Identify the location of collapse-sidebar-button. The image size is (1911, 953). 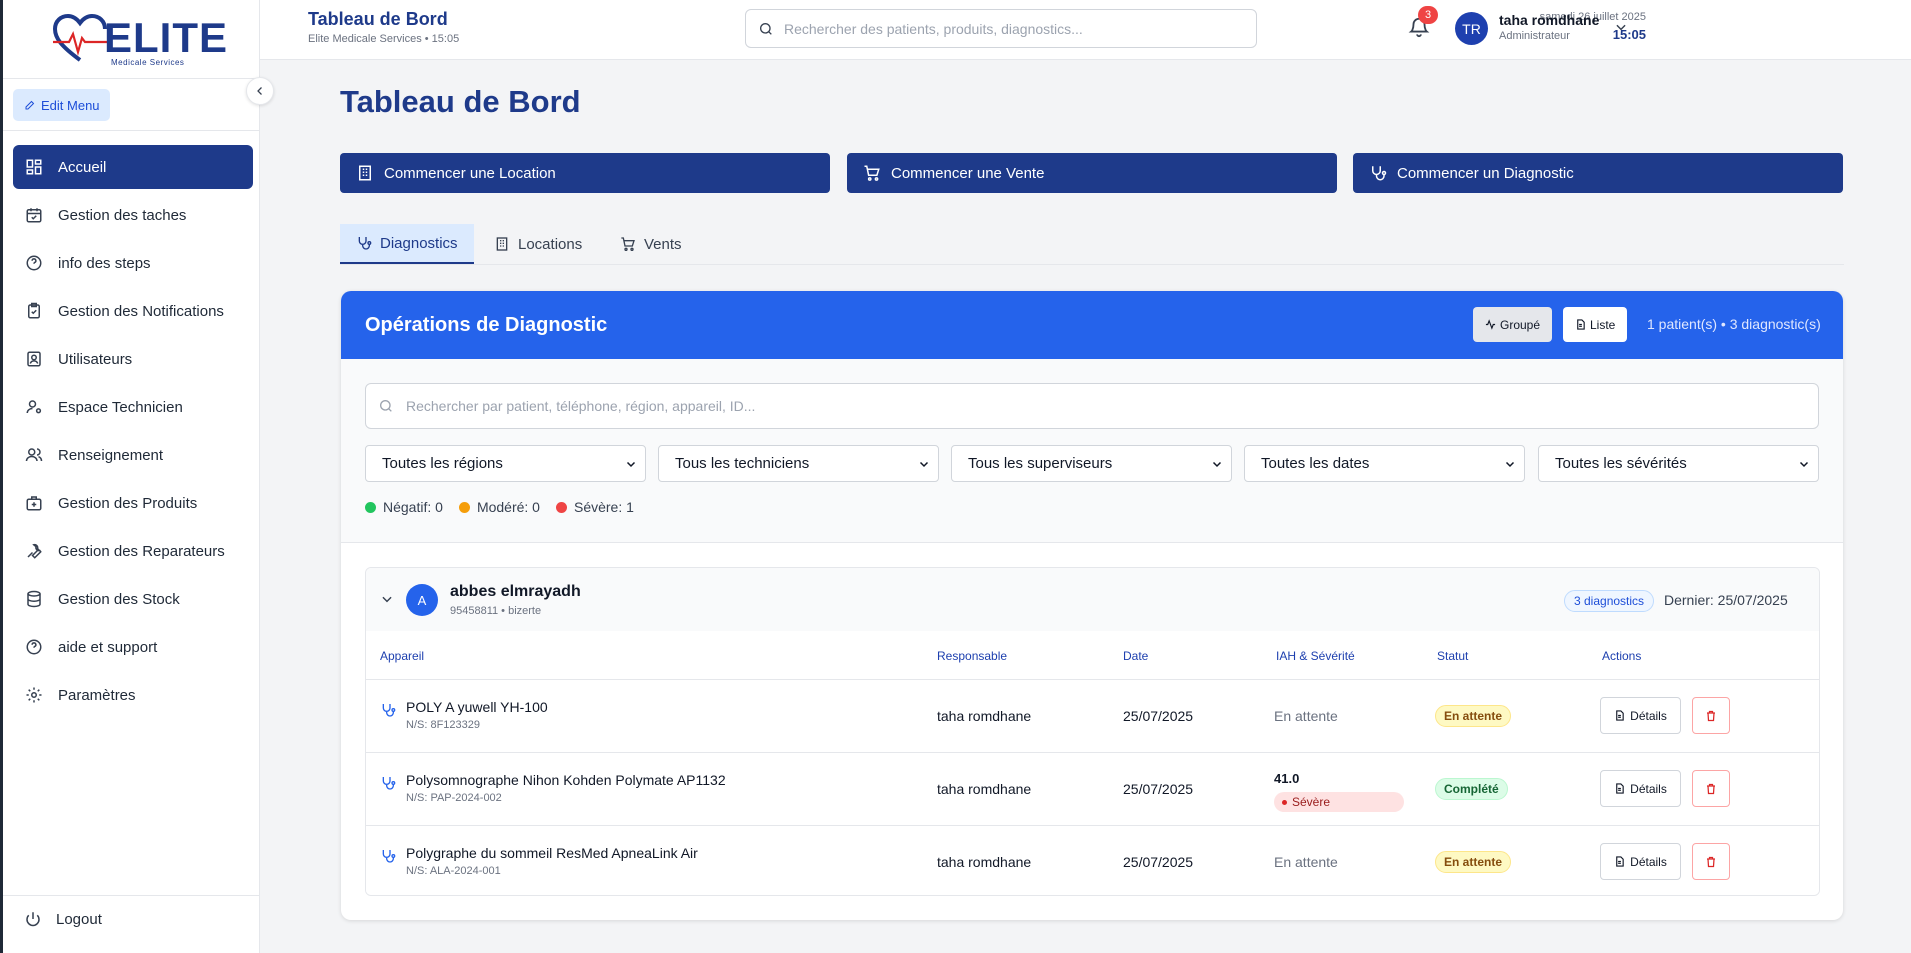
(260, 91).